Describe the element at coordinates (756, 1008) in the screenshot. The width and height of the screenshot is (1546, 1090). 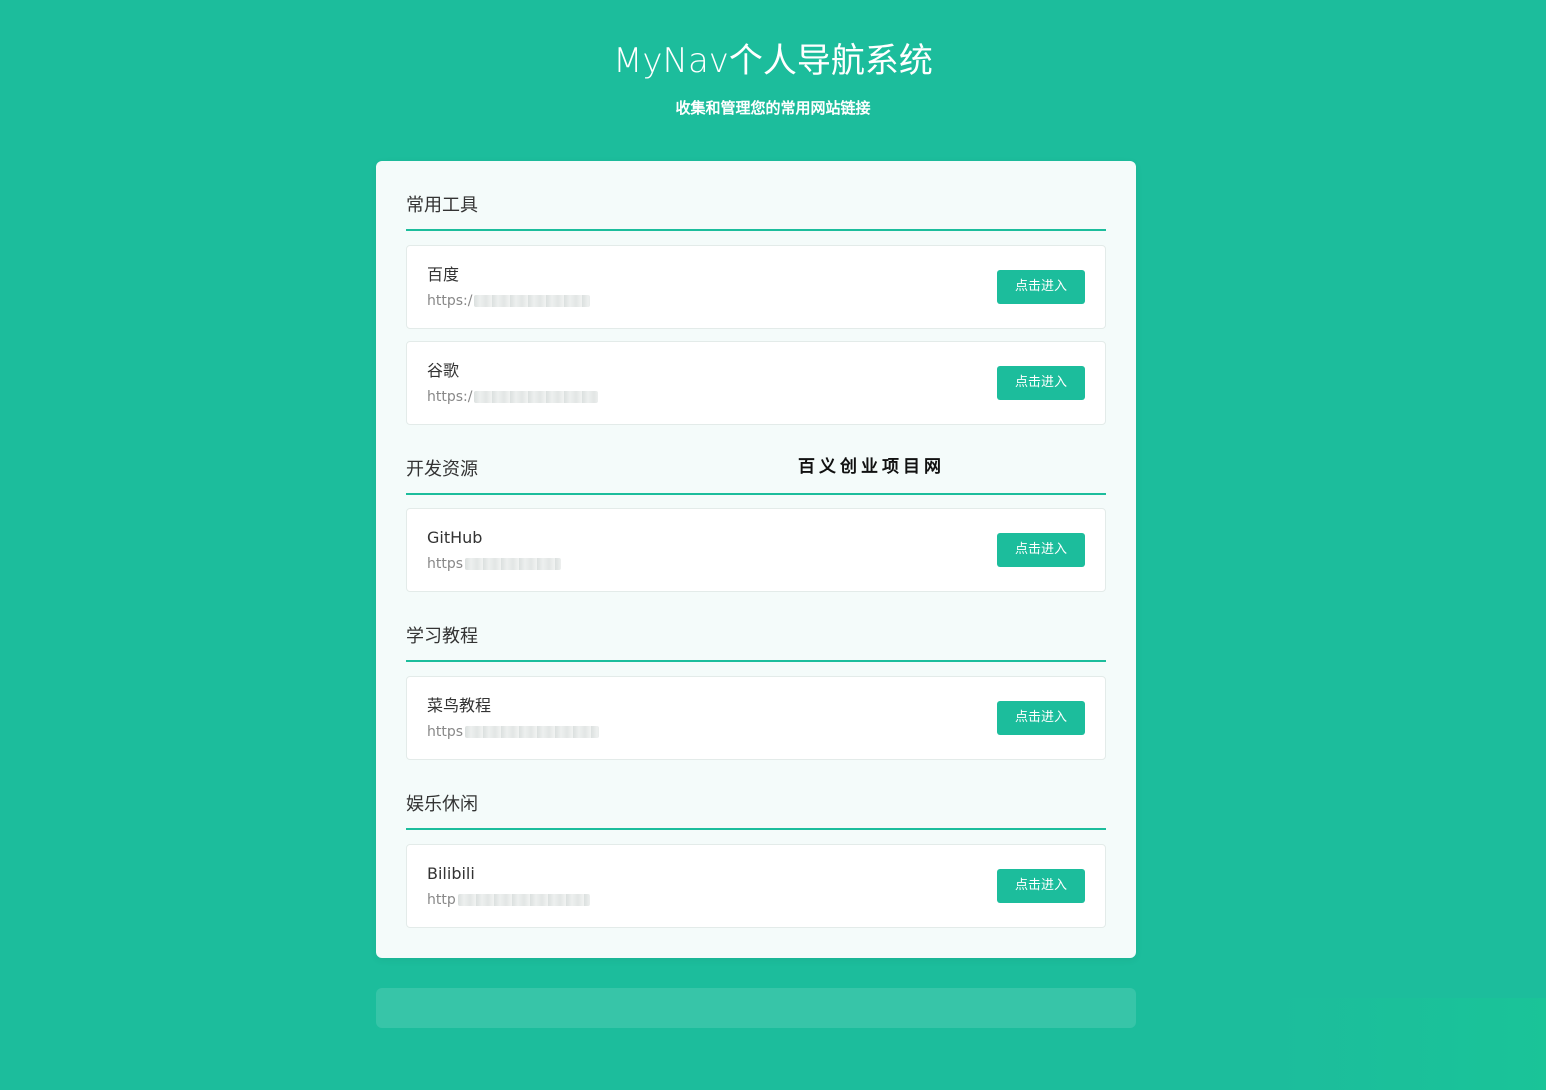
I see `footer-bar` at that location.